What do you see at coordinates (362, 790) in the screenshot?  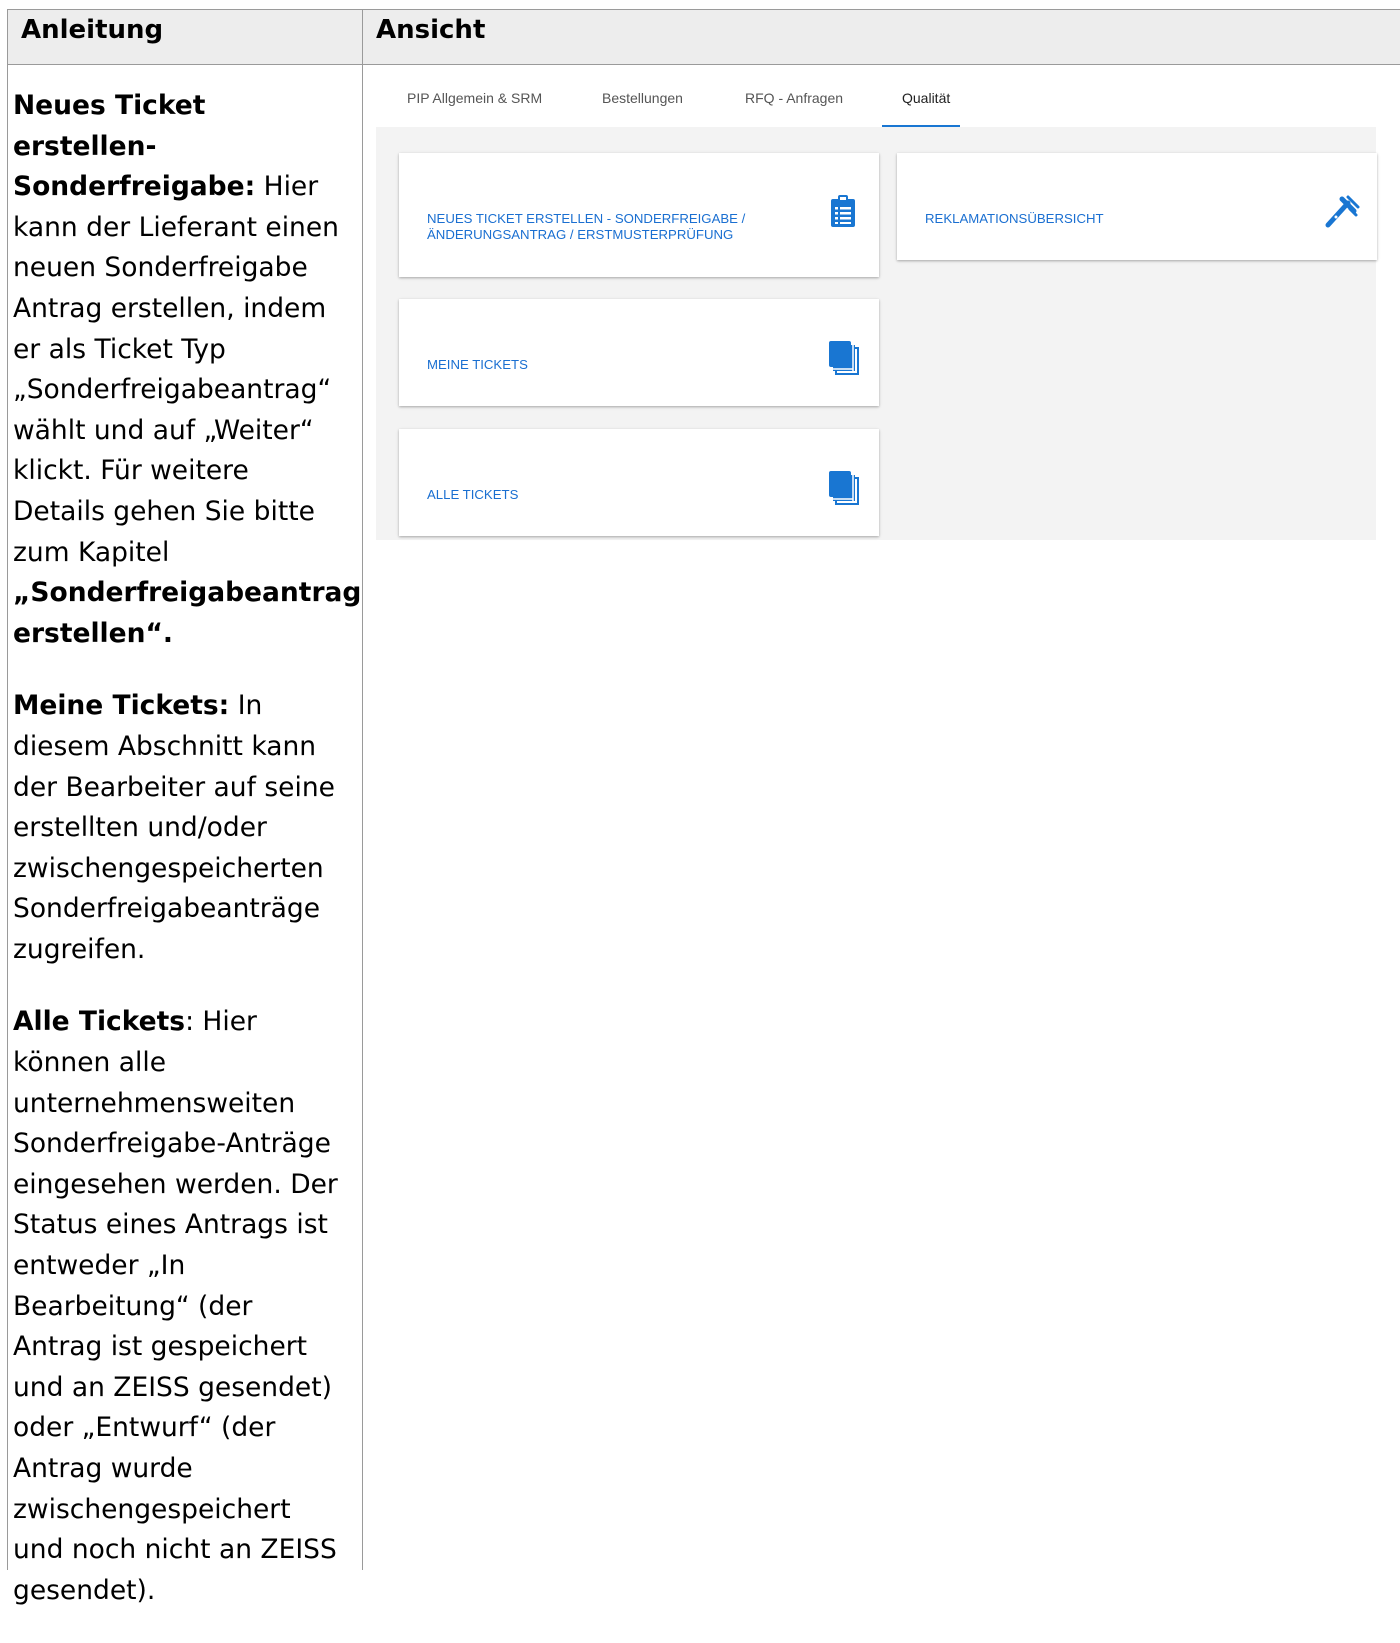 I see `column-divider` at bounding box center [362, 790].